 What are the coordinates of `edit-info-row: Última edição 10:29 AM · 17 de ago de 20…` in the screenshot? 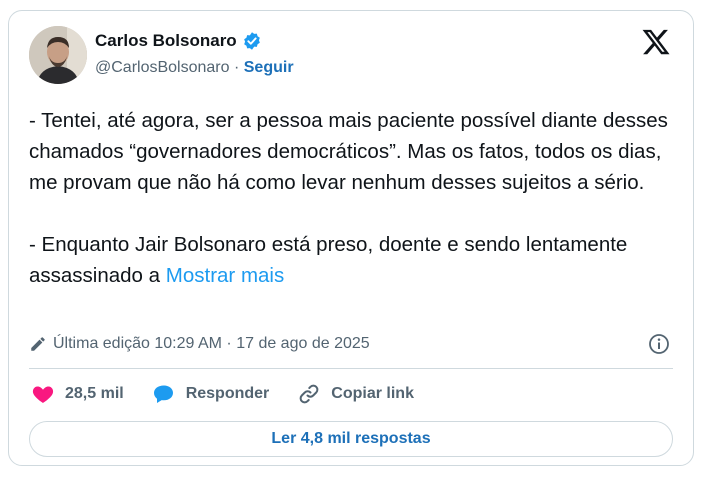 It's located at (350, 344).